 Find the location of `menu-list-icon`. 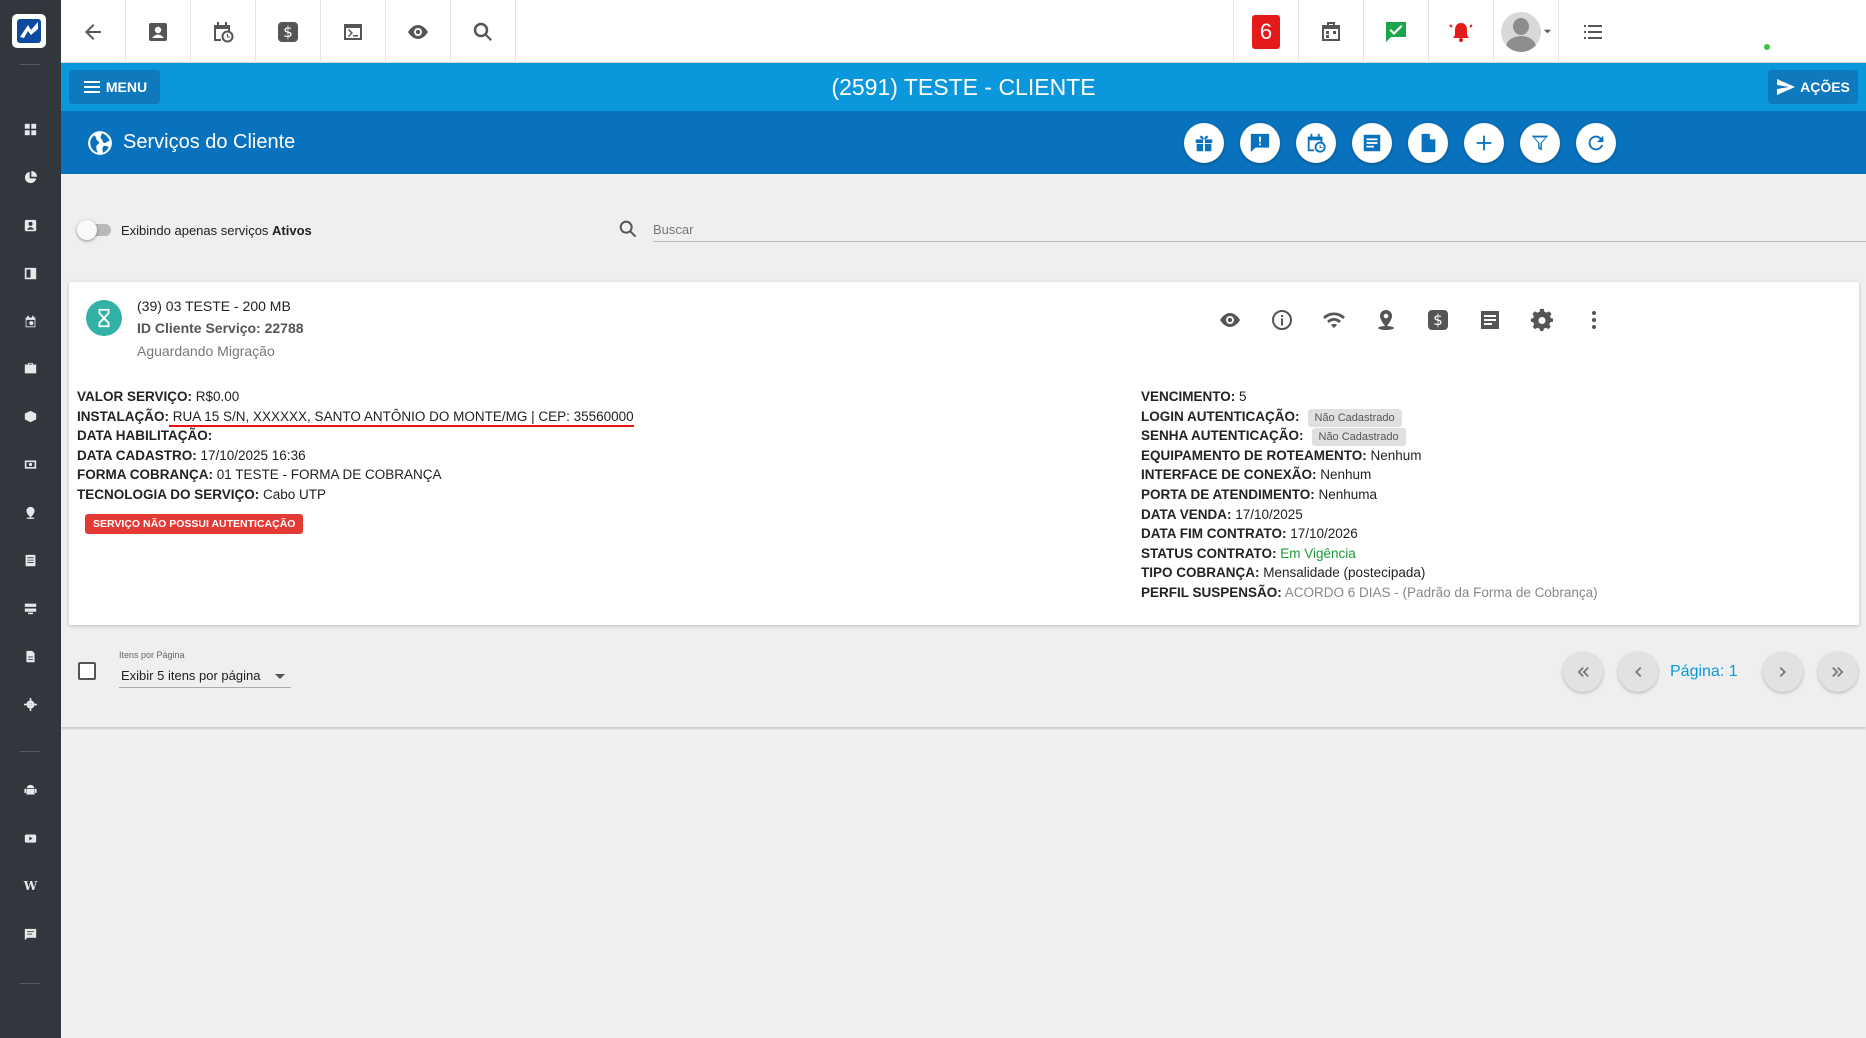

menu-list-icon is located at coordinates (1592, 31).